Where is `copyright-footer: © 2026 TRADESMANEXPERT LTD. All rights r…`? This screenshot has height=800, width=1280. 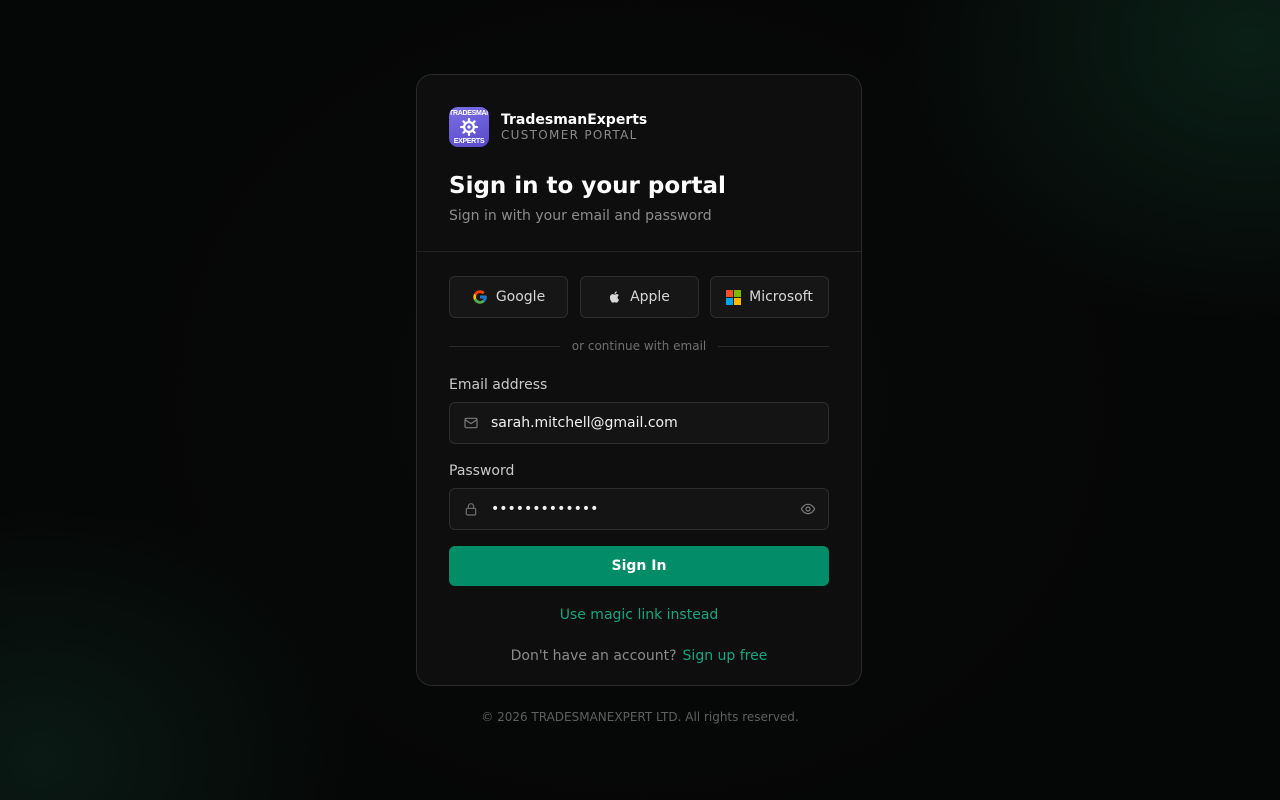
copyright-footer: © 2026 TRADESMANEXPERT LTD. All rights r… is located at coordinates (640, 717).